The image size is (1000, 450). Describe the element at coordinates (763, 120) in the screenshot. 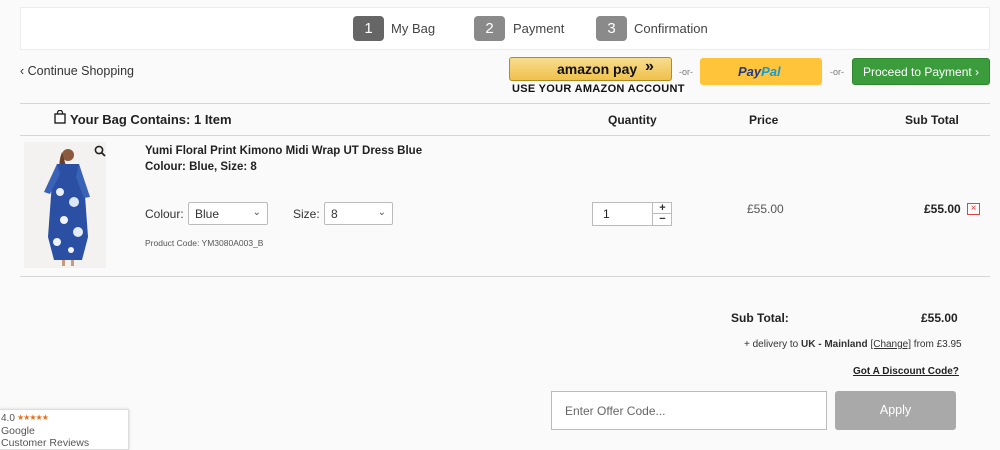

I see `price-column-header: Price` at that location.